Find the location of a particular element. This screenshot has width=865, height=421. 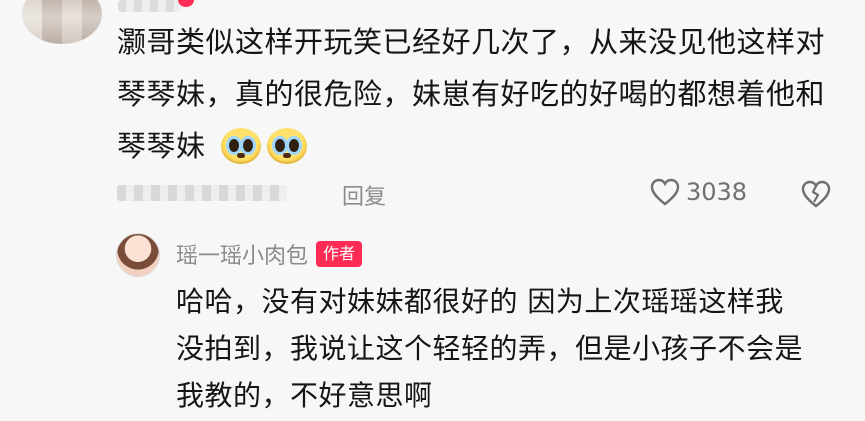

comment-line: 琴琴妹，真的很危险，妹崽有好吃的好喝的都想着他和 is located at coordinates (471, 94).